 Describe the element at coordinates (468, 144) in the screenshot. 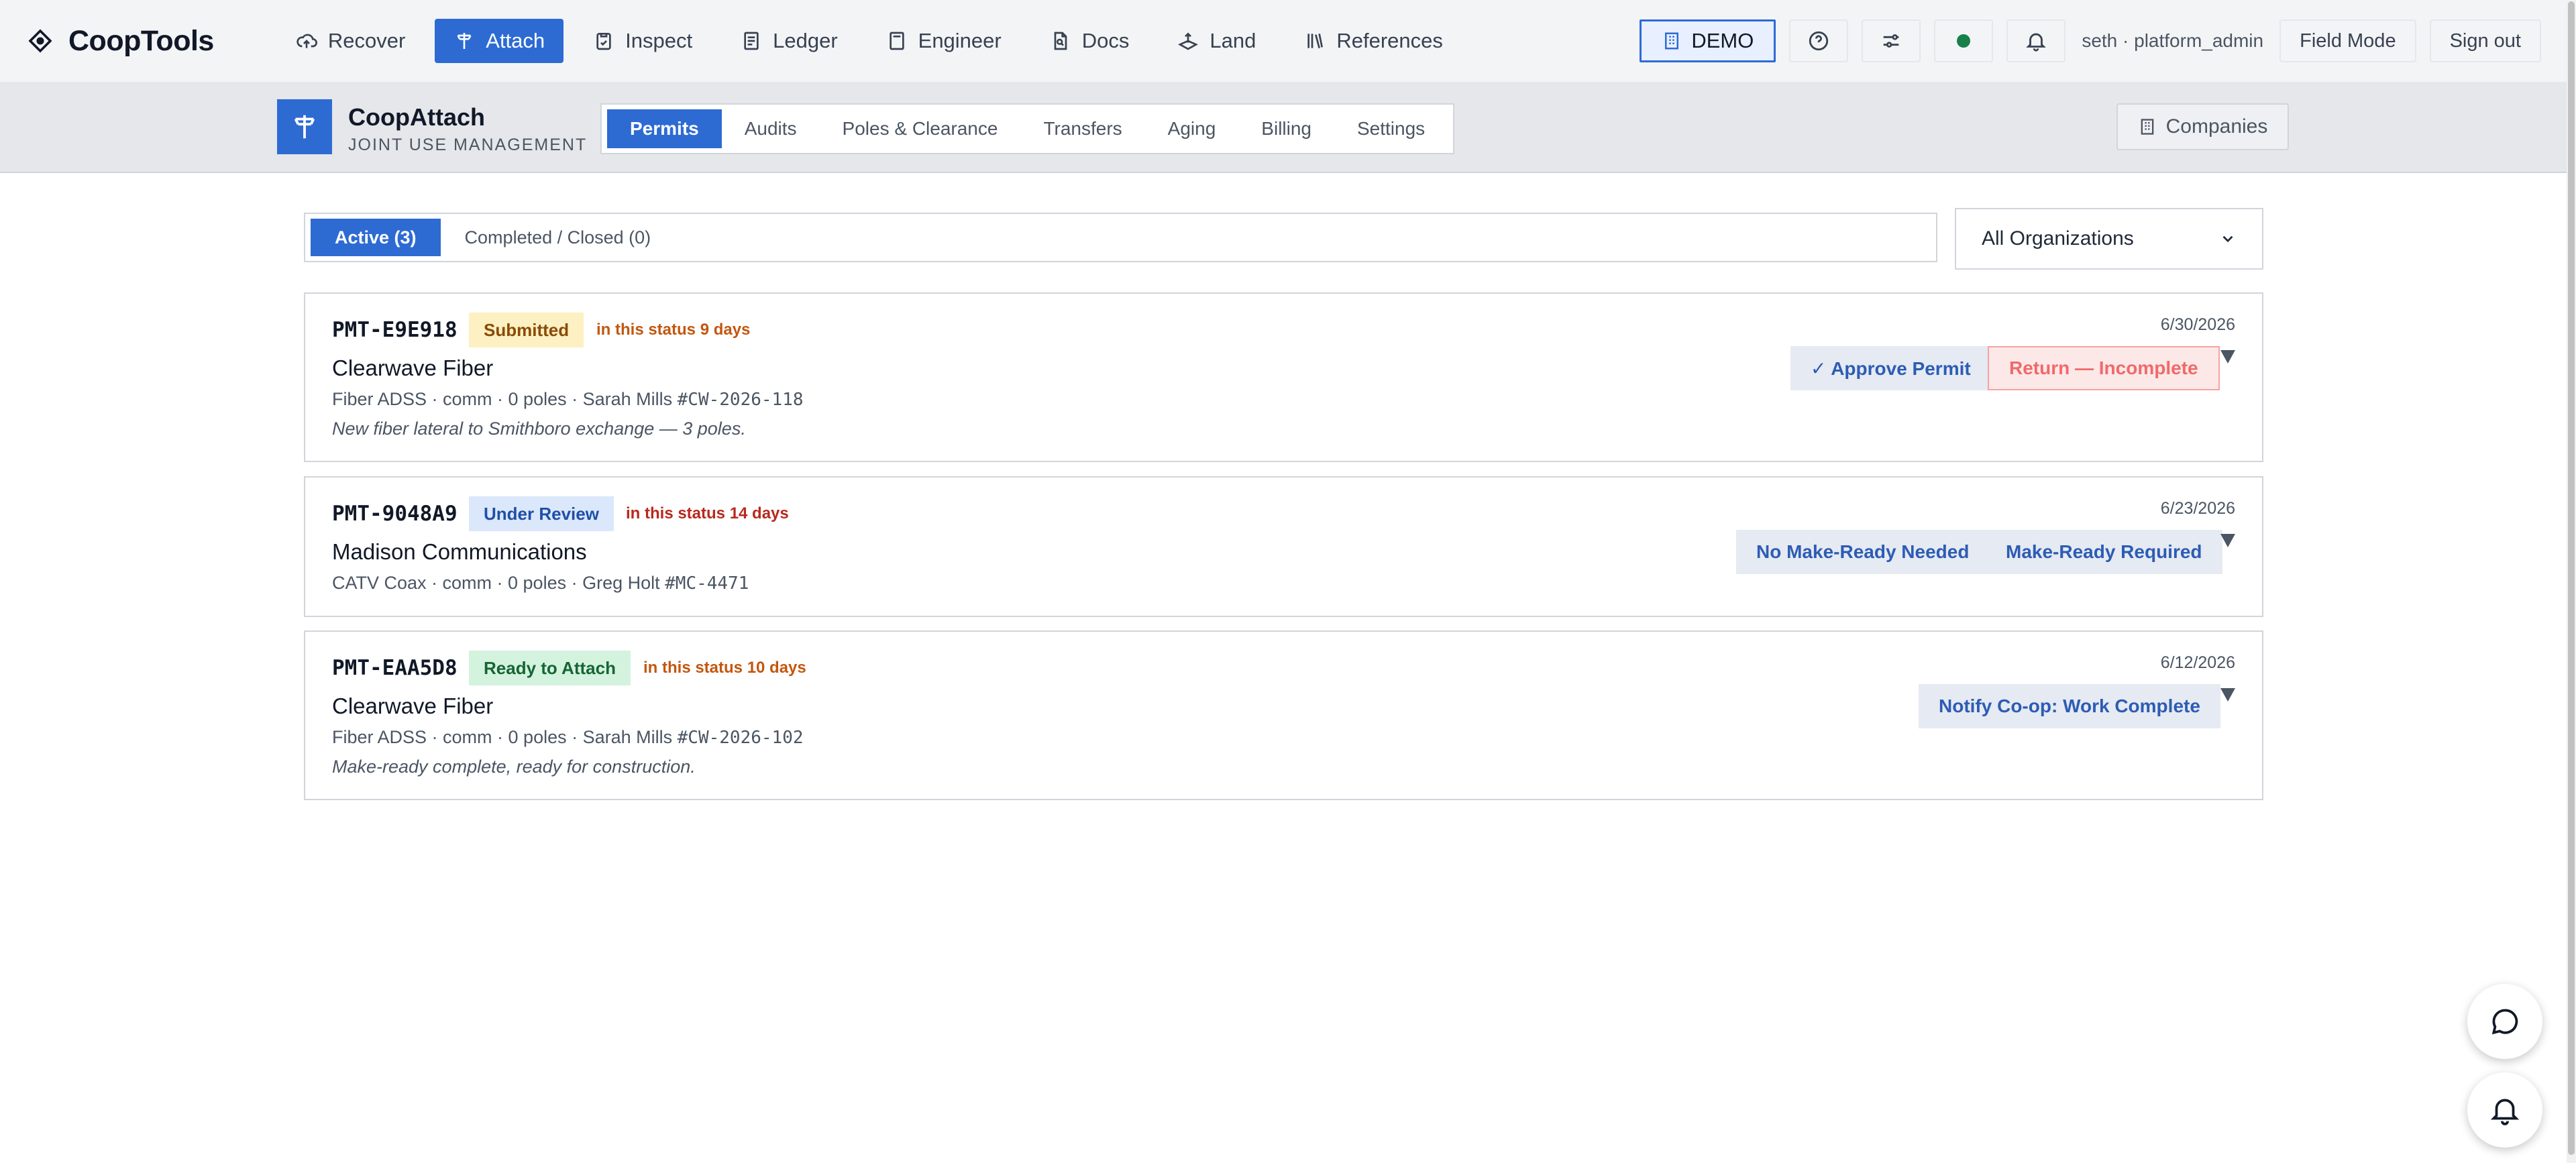

I see `module-subtitle: JOINT USE MANAGEMENT` at that location.